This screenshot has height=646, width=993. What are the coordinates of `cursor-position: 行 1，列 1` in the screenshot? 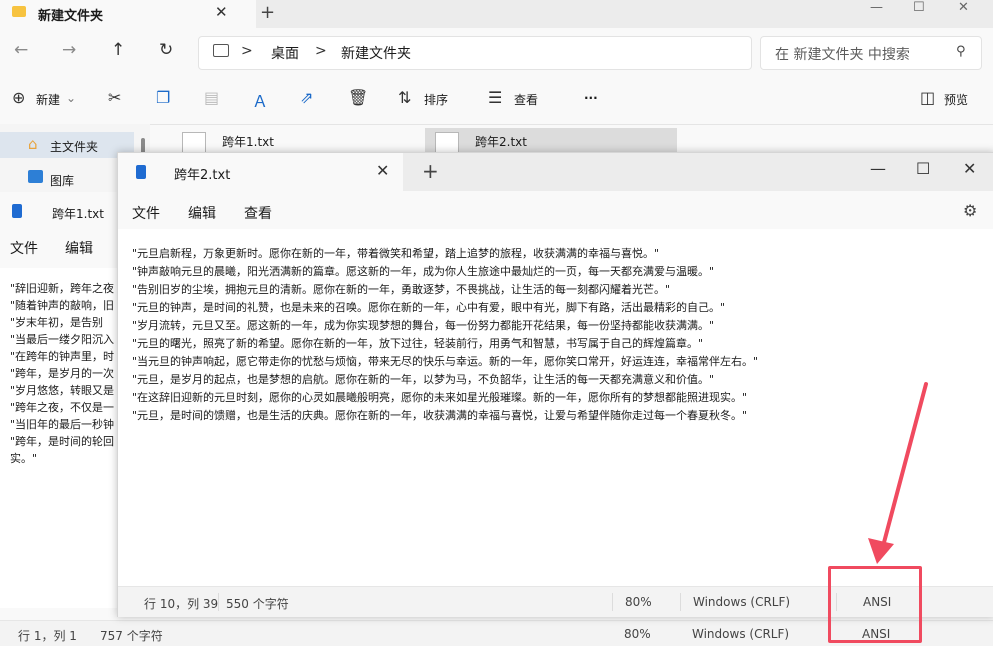 It's located at (47, 636).